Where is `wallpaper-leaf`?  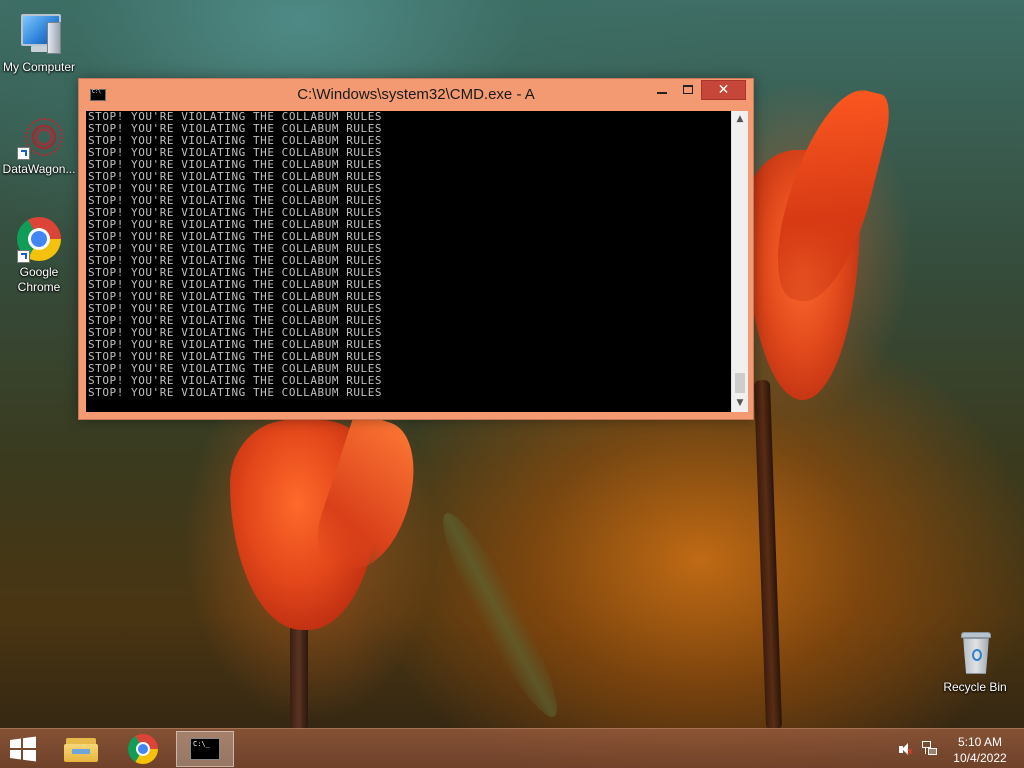
wallpaper-leaf is located at coordinates (500, 615).